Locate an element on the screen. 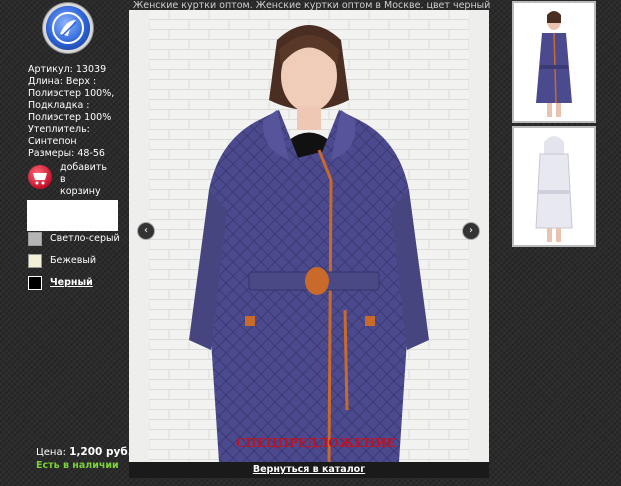  prev-image-button: ‹ is located at coordinates (146, 231).